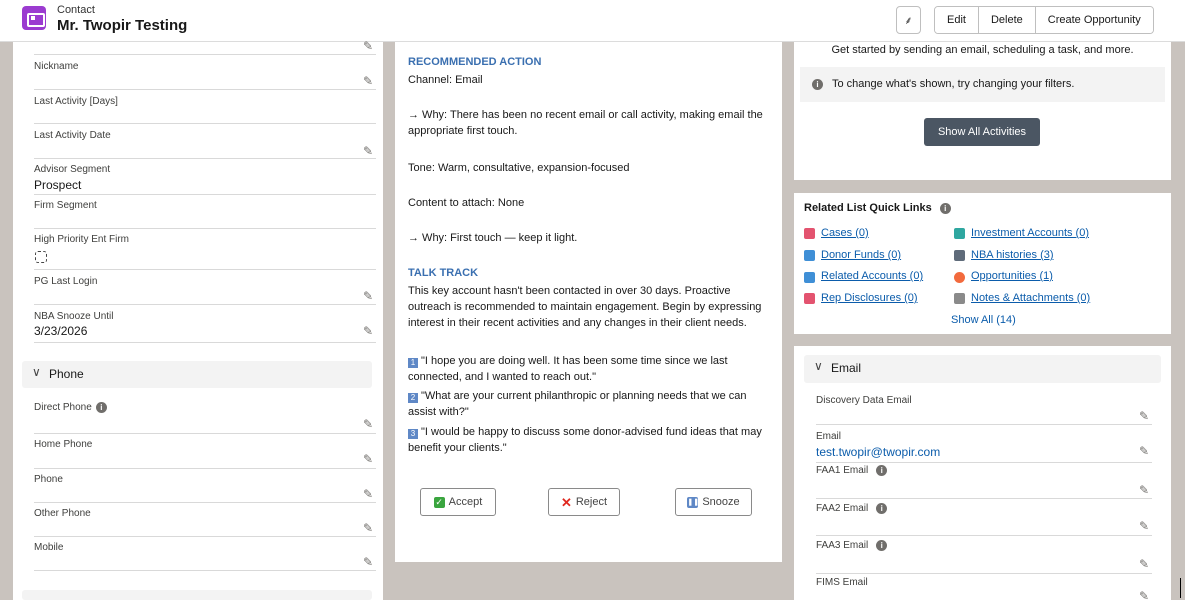 Image resolution: width=1185 pixels, height=600 pixels. What do you see at coordinates (829, 436) in the screenshot?
I see `field-label: Email` at bounding box center [829, 436].